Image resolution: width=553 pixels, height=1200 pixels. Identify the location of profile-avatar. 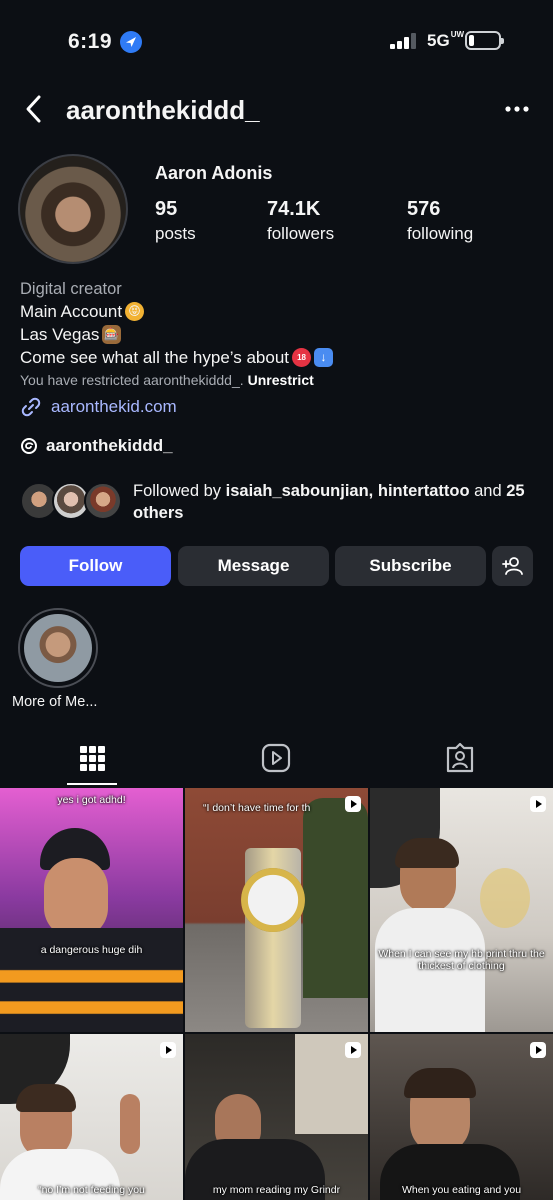
(73, 209).